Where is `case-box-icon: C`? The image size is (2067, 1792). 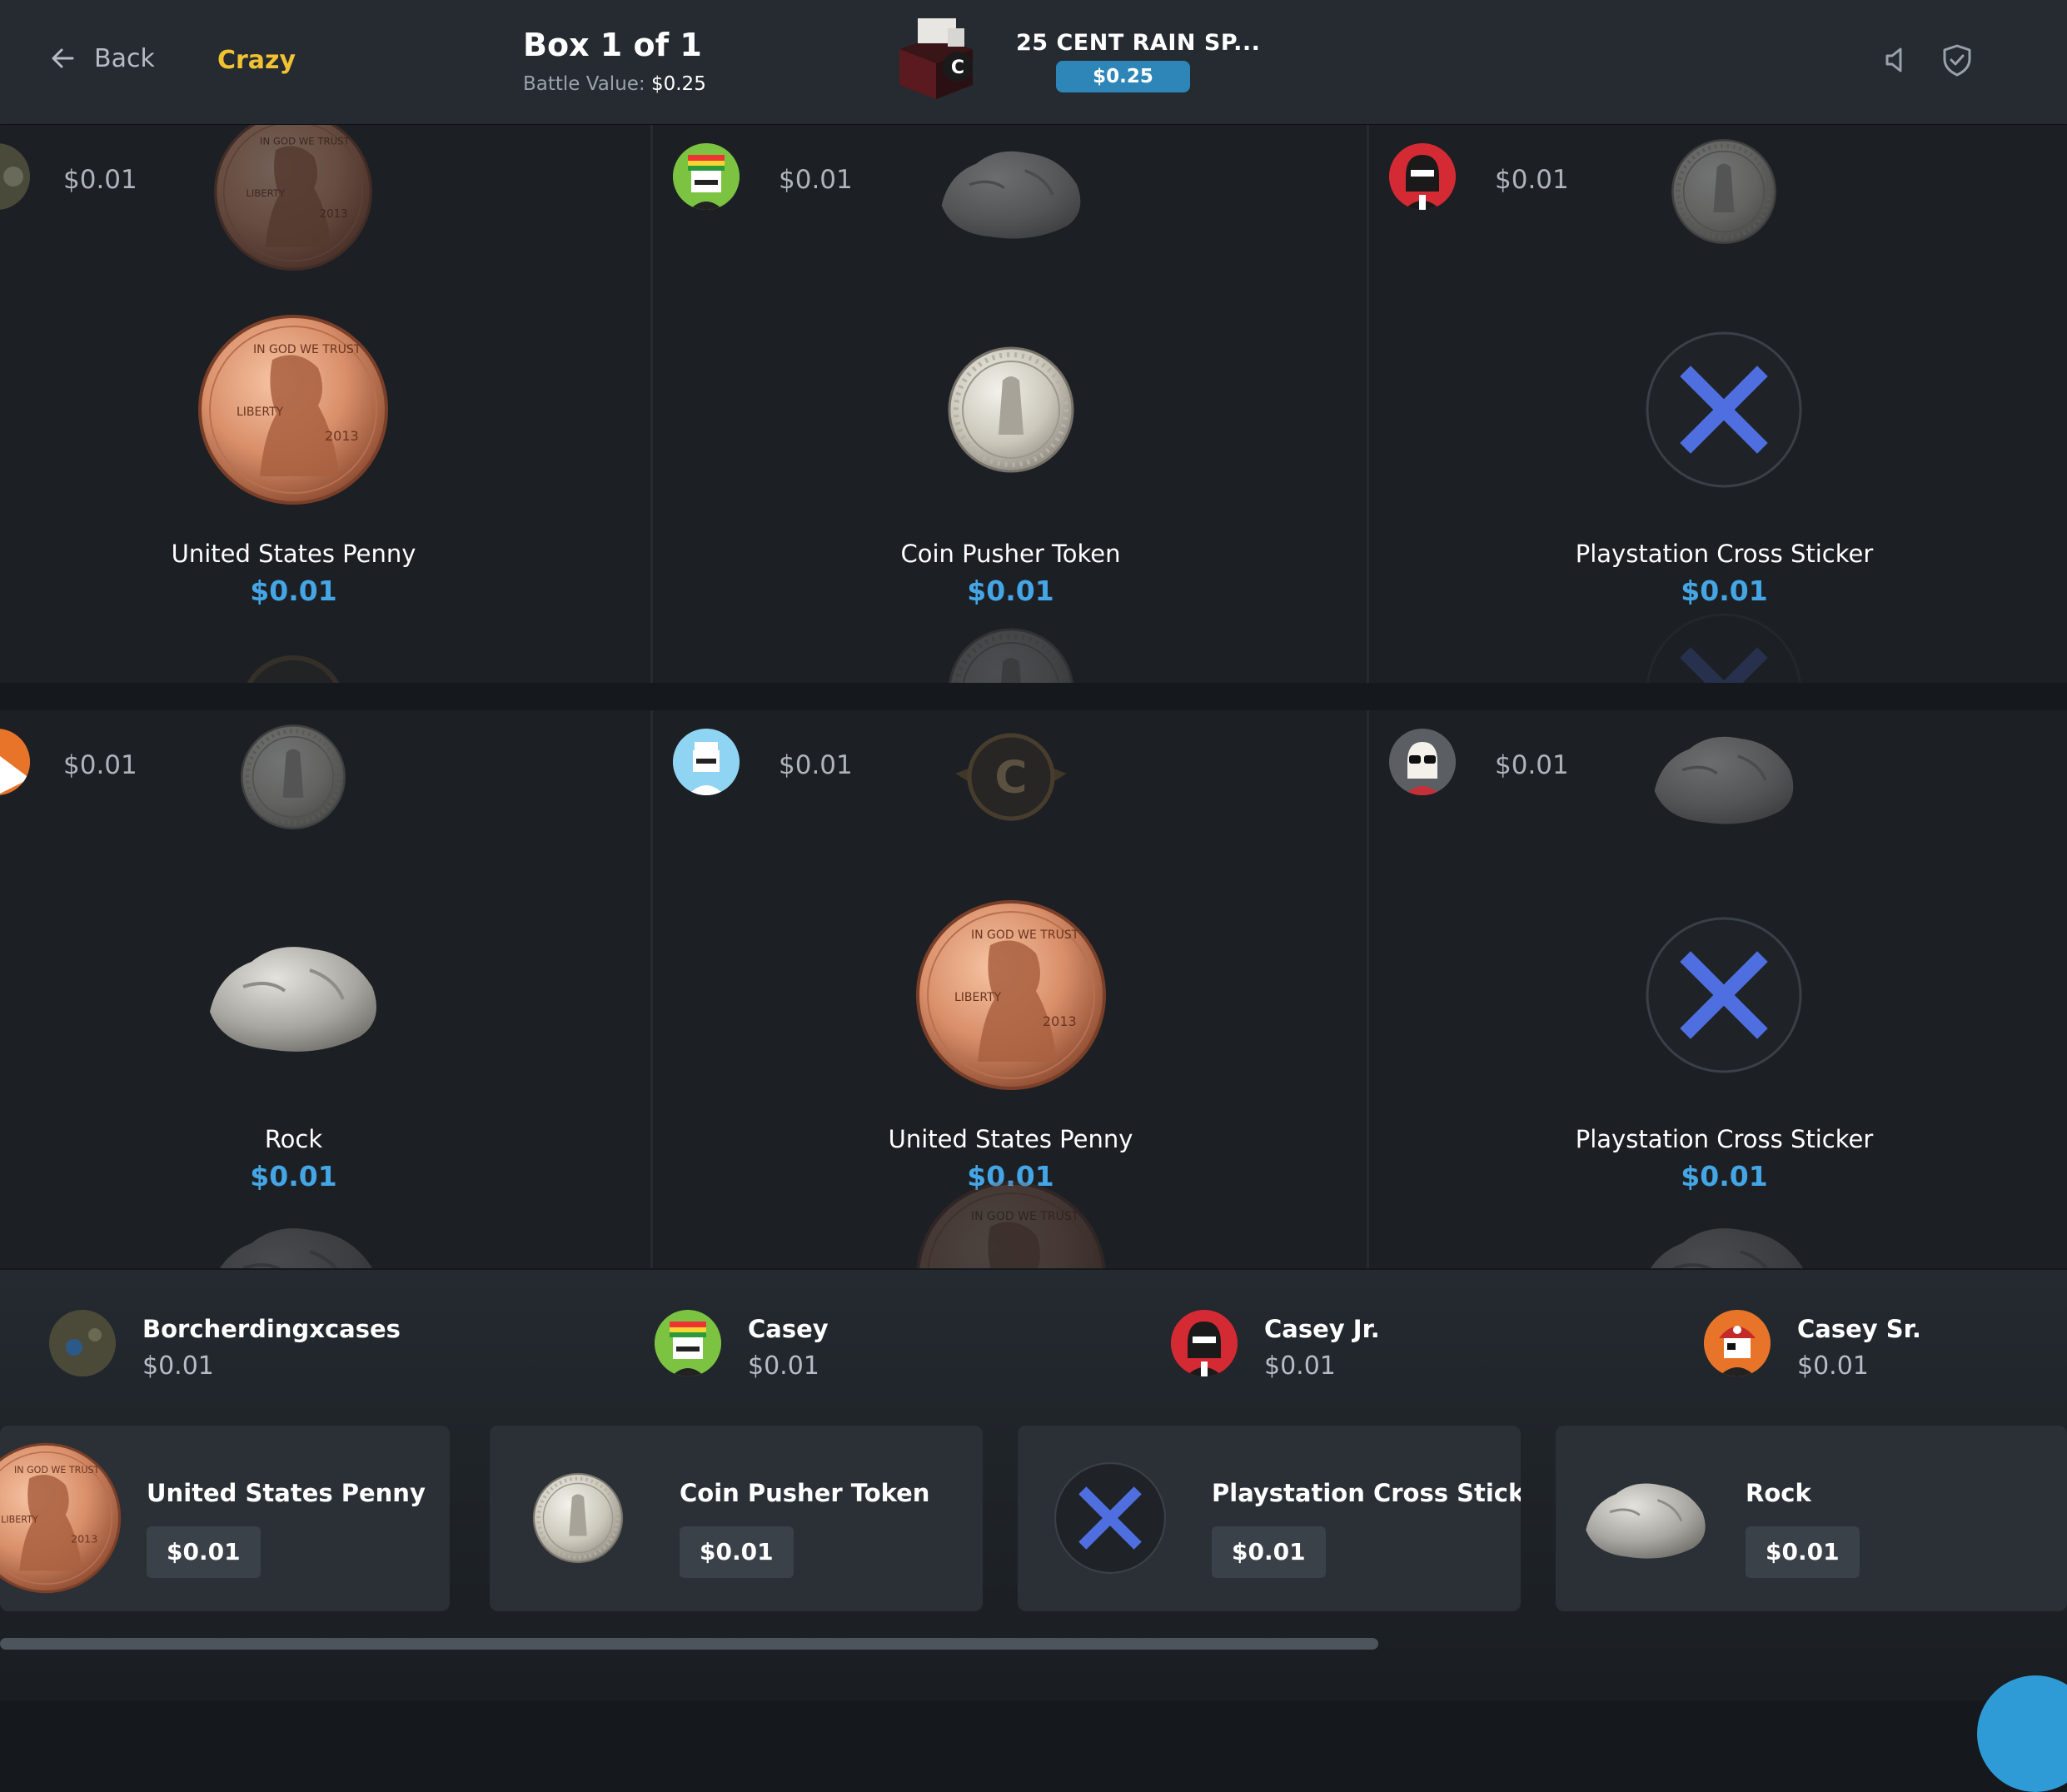
case-box-icon: C is located at coordinates (936, 59).